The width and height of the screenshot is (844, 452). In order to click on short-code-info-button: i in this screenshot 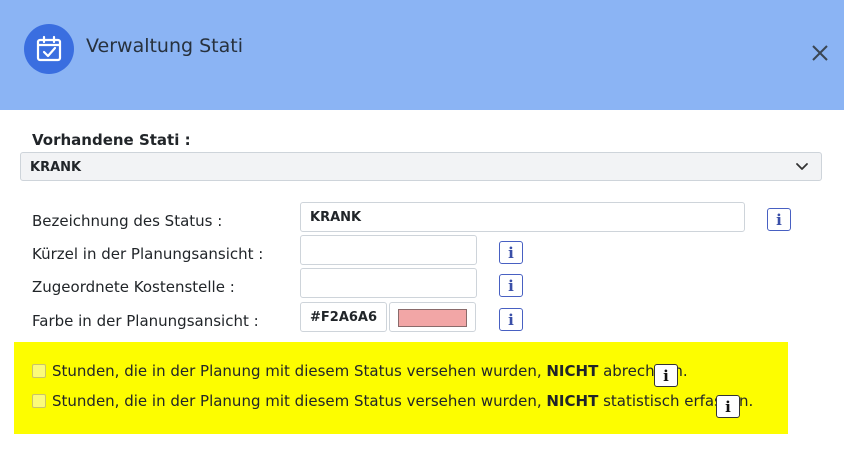, I will do `click(511, 252)`.